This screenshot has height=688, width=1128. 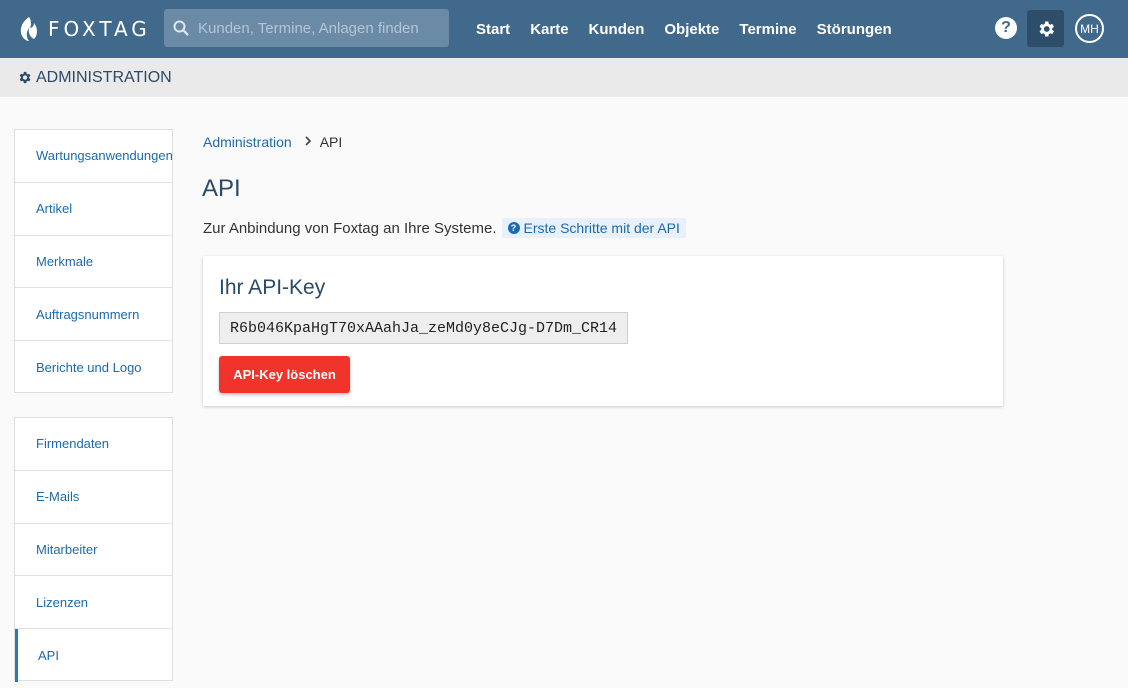 What do you see at coordinates (617, 29) in the screenshot?
I see `nav-kunden: Kunden` at bounding box center [617, 29].